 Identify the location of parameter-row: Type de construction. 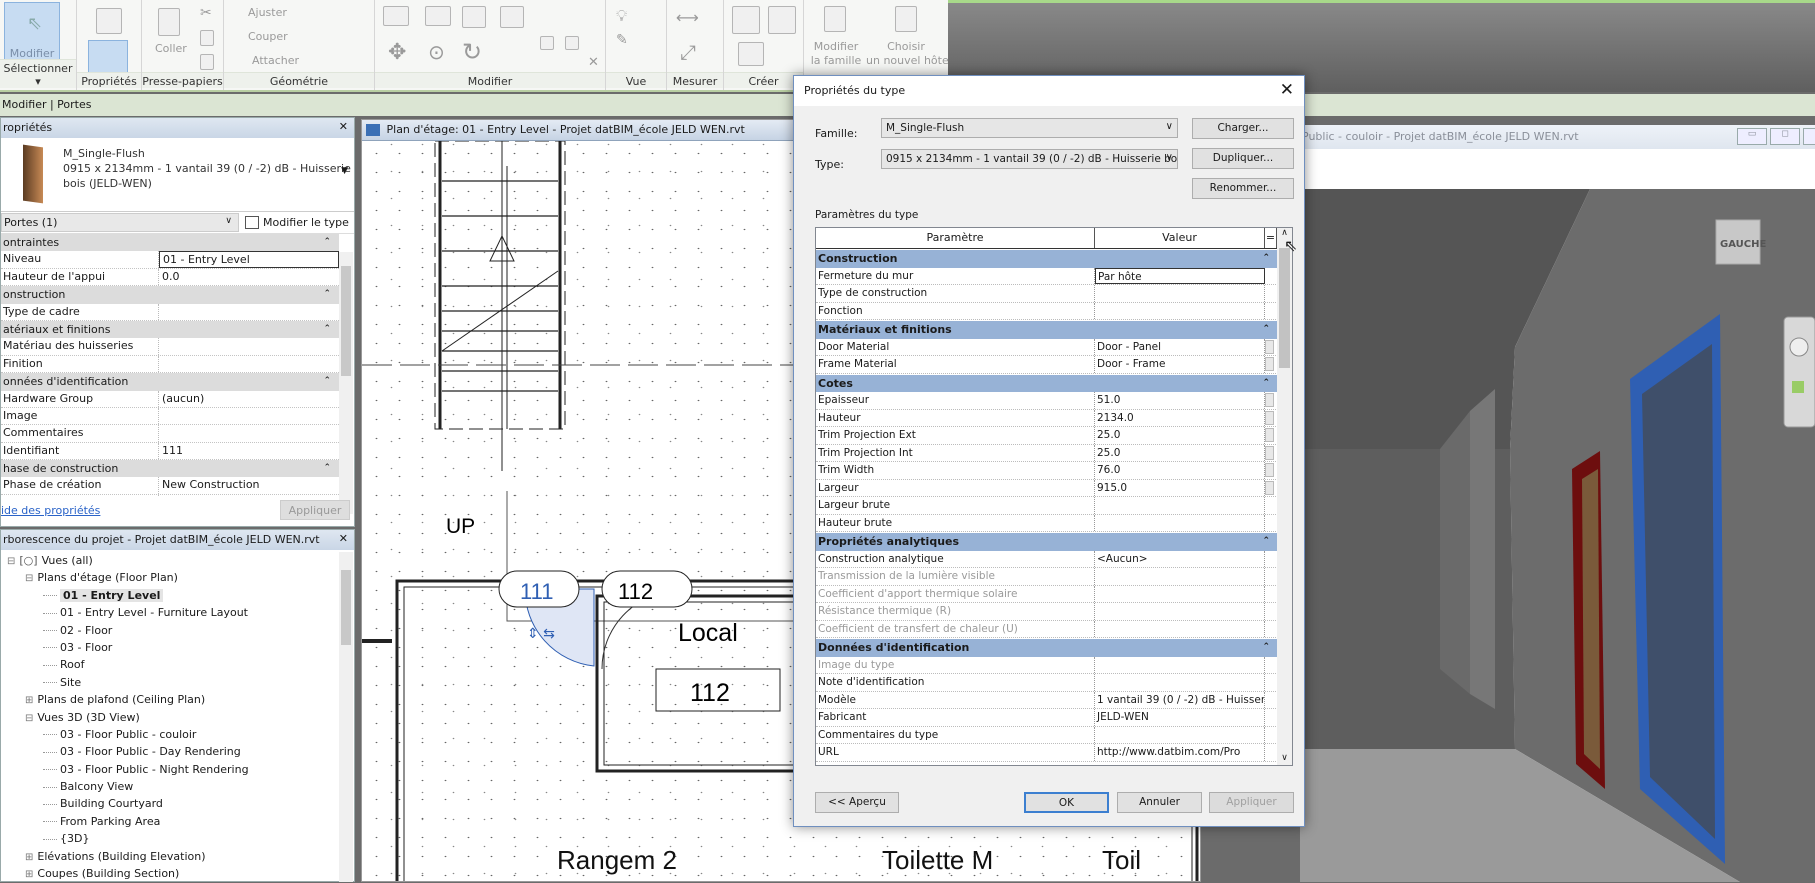
(1054, 294).